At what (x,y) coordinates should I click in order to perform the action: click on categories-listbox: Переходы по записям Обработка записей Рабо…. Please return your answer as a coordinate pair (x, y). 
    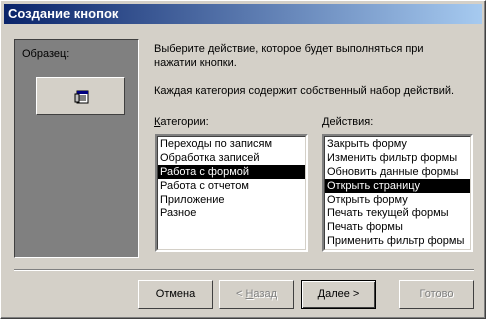
    Looking at the image, I should click on (231, 193).